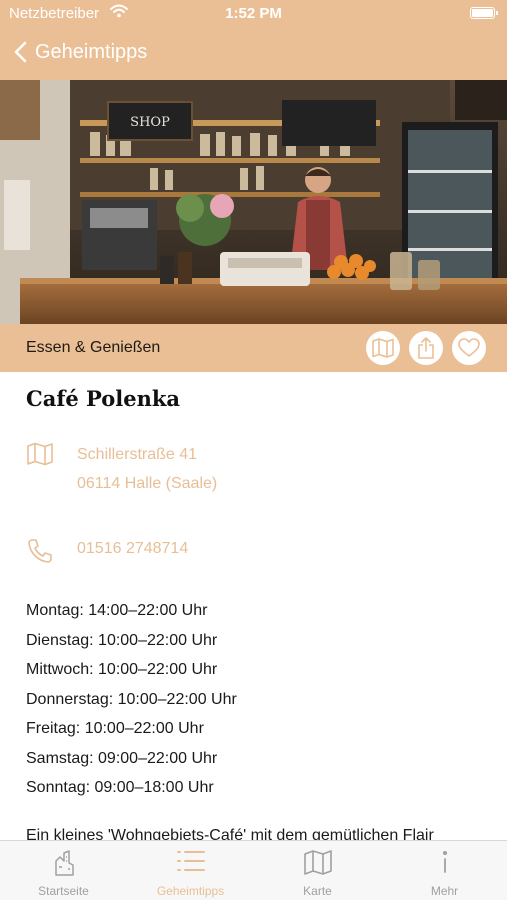  I want to click on address-city: 06114 Halle (Saale), so click(147, 483).